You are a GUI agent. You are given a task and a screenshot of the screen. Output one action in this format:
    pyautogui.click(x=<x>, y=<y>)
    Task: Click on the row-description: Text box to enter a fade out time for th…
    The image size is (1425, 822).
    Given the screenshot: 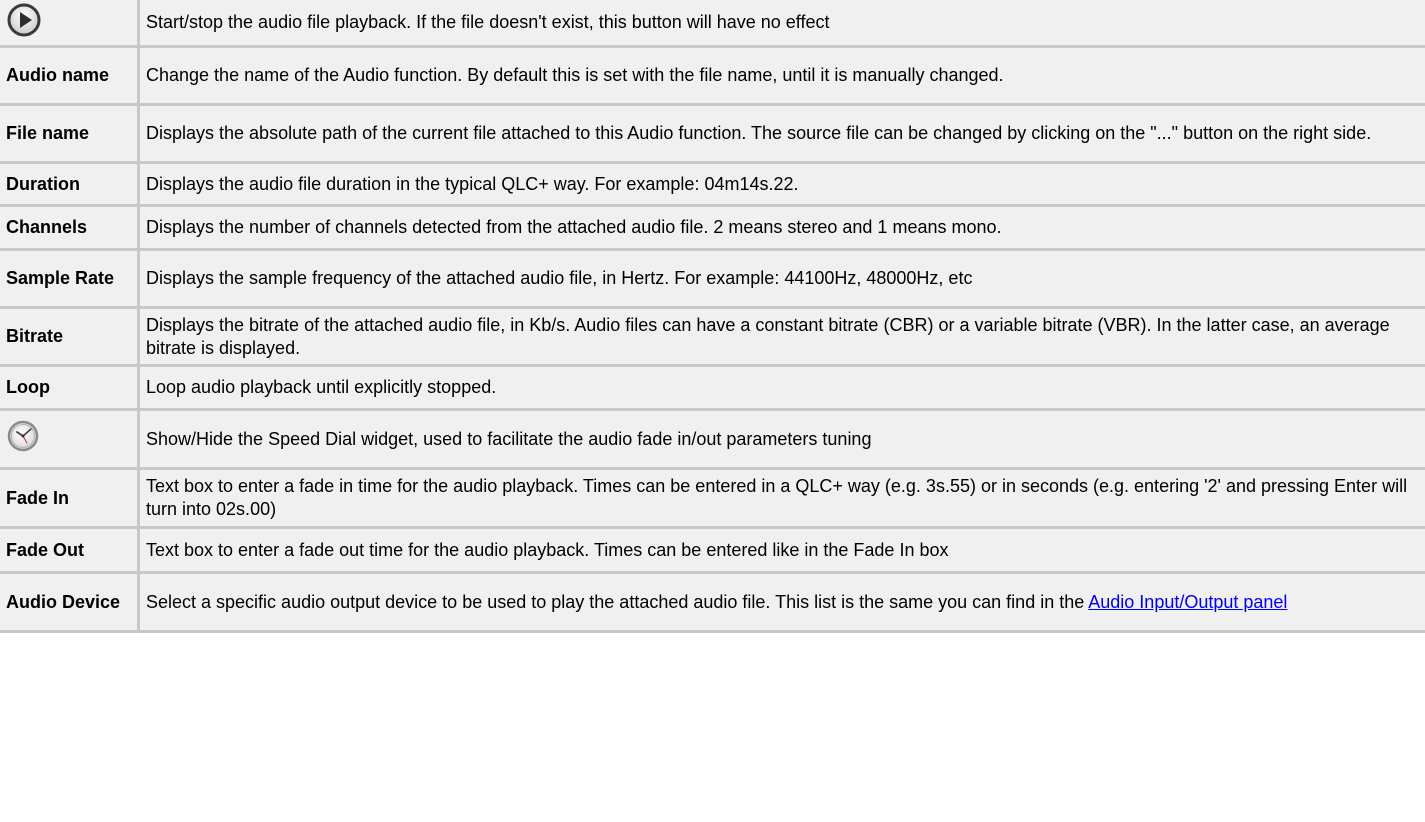 What is the action you would take?
    pyautogui.click(x=782, y=550)
    